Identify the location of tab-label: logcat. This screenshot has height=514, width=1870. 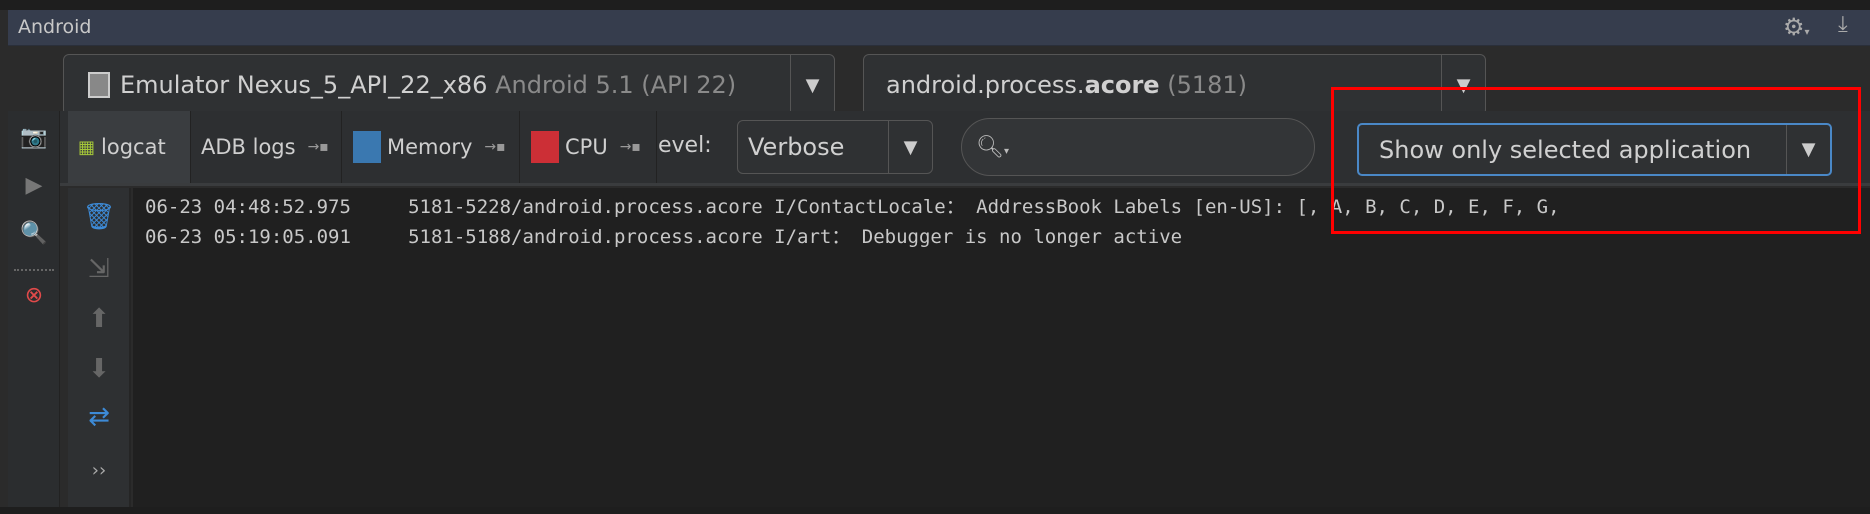
(133, 147).